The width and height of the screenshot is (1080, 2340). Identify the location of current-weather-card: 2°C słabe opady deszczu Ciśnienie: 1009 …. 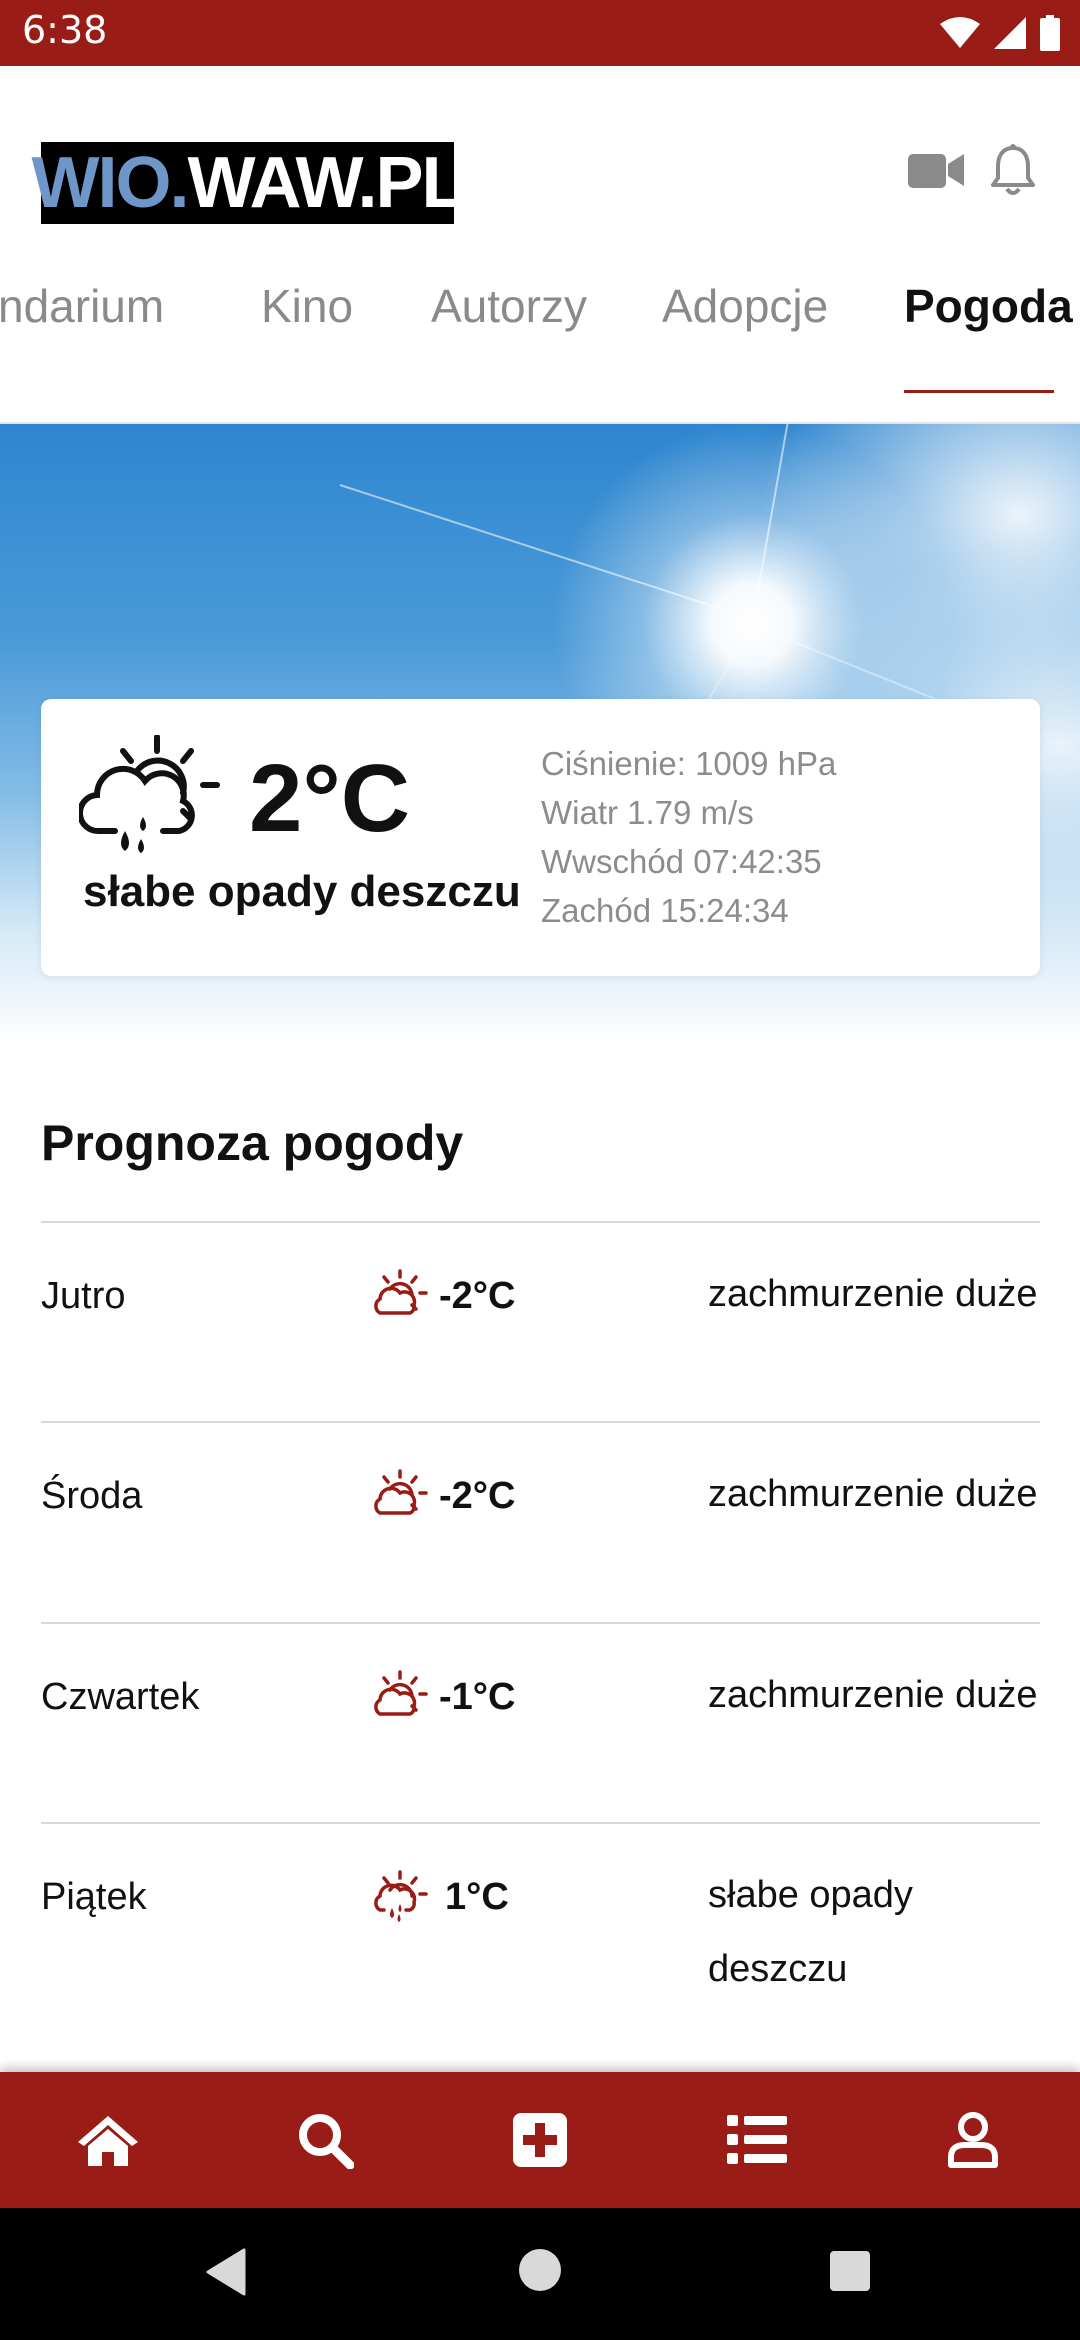
(540, 837).